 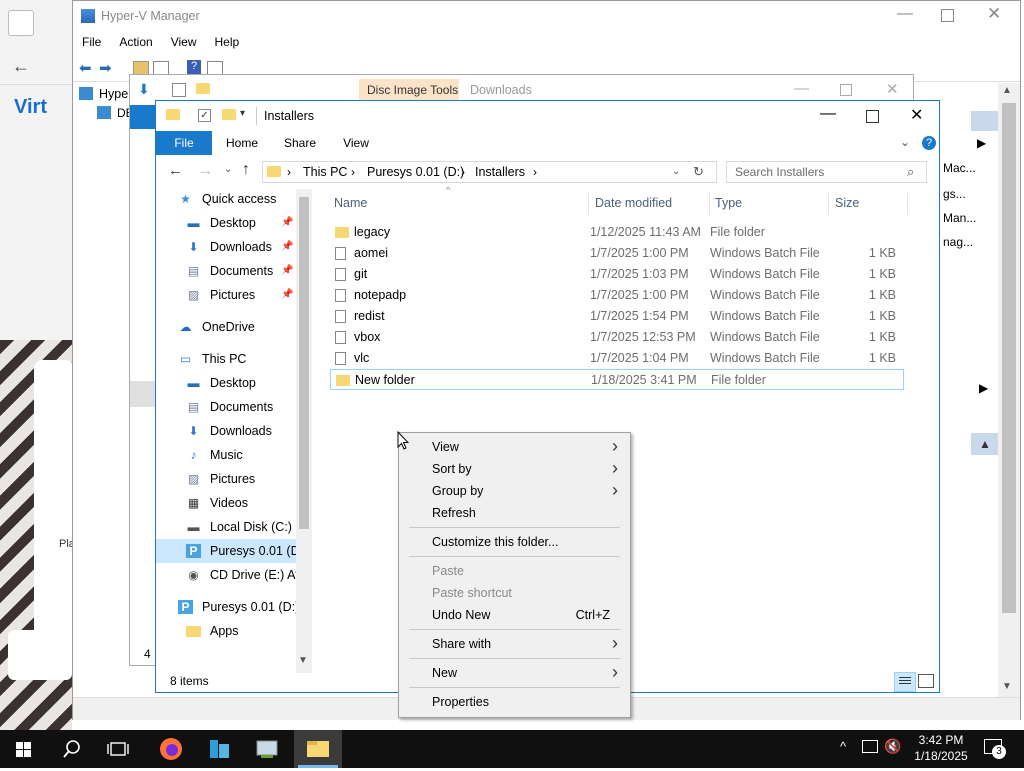 What do you see at coordinates (981, 143) in the screenshot?
I see `action-item: ▶` at bounding box center [981, 143].